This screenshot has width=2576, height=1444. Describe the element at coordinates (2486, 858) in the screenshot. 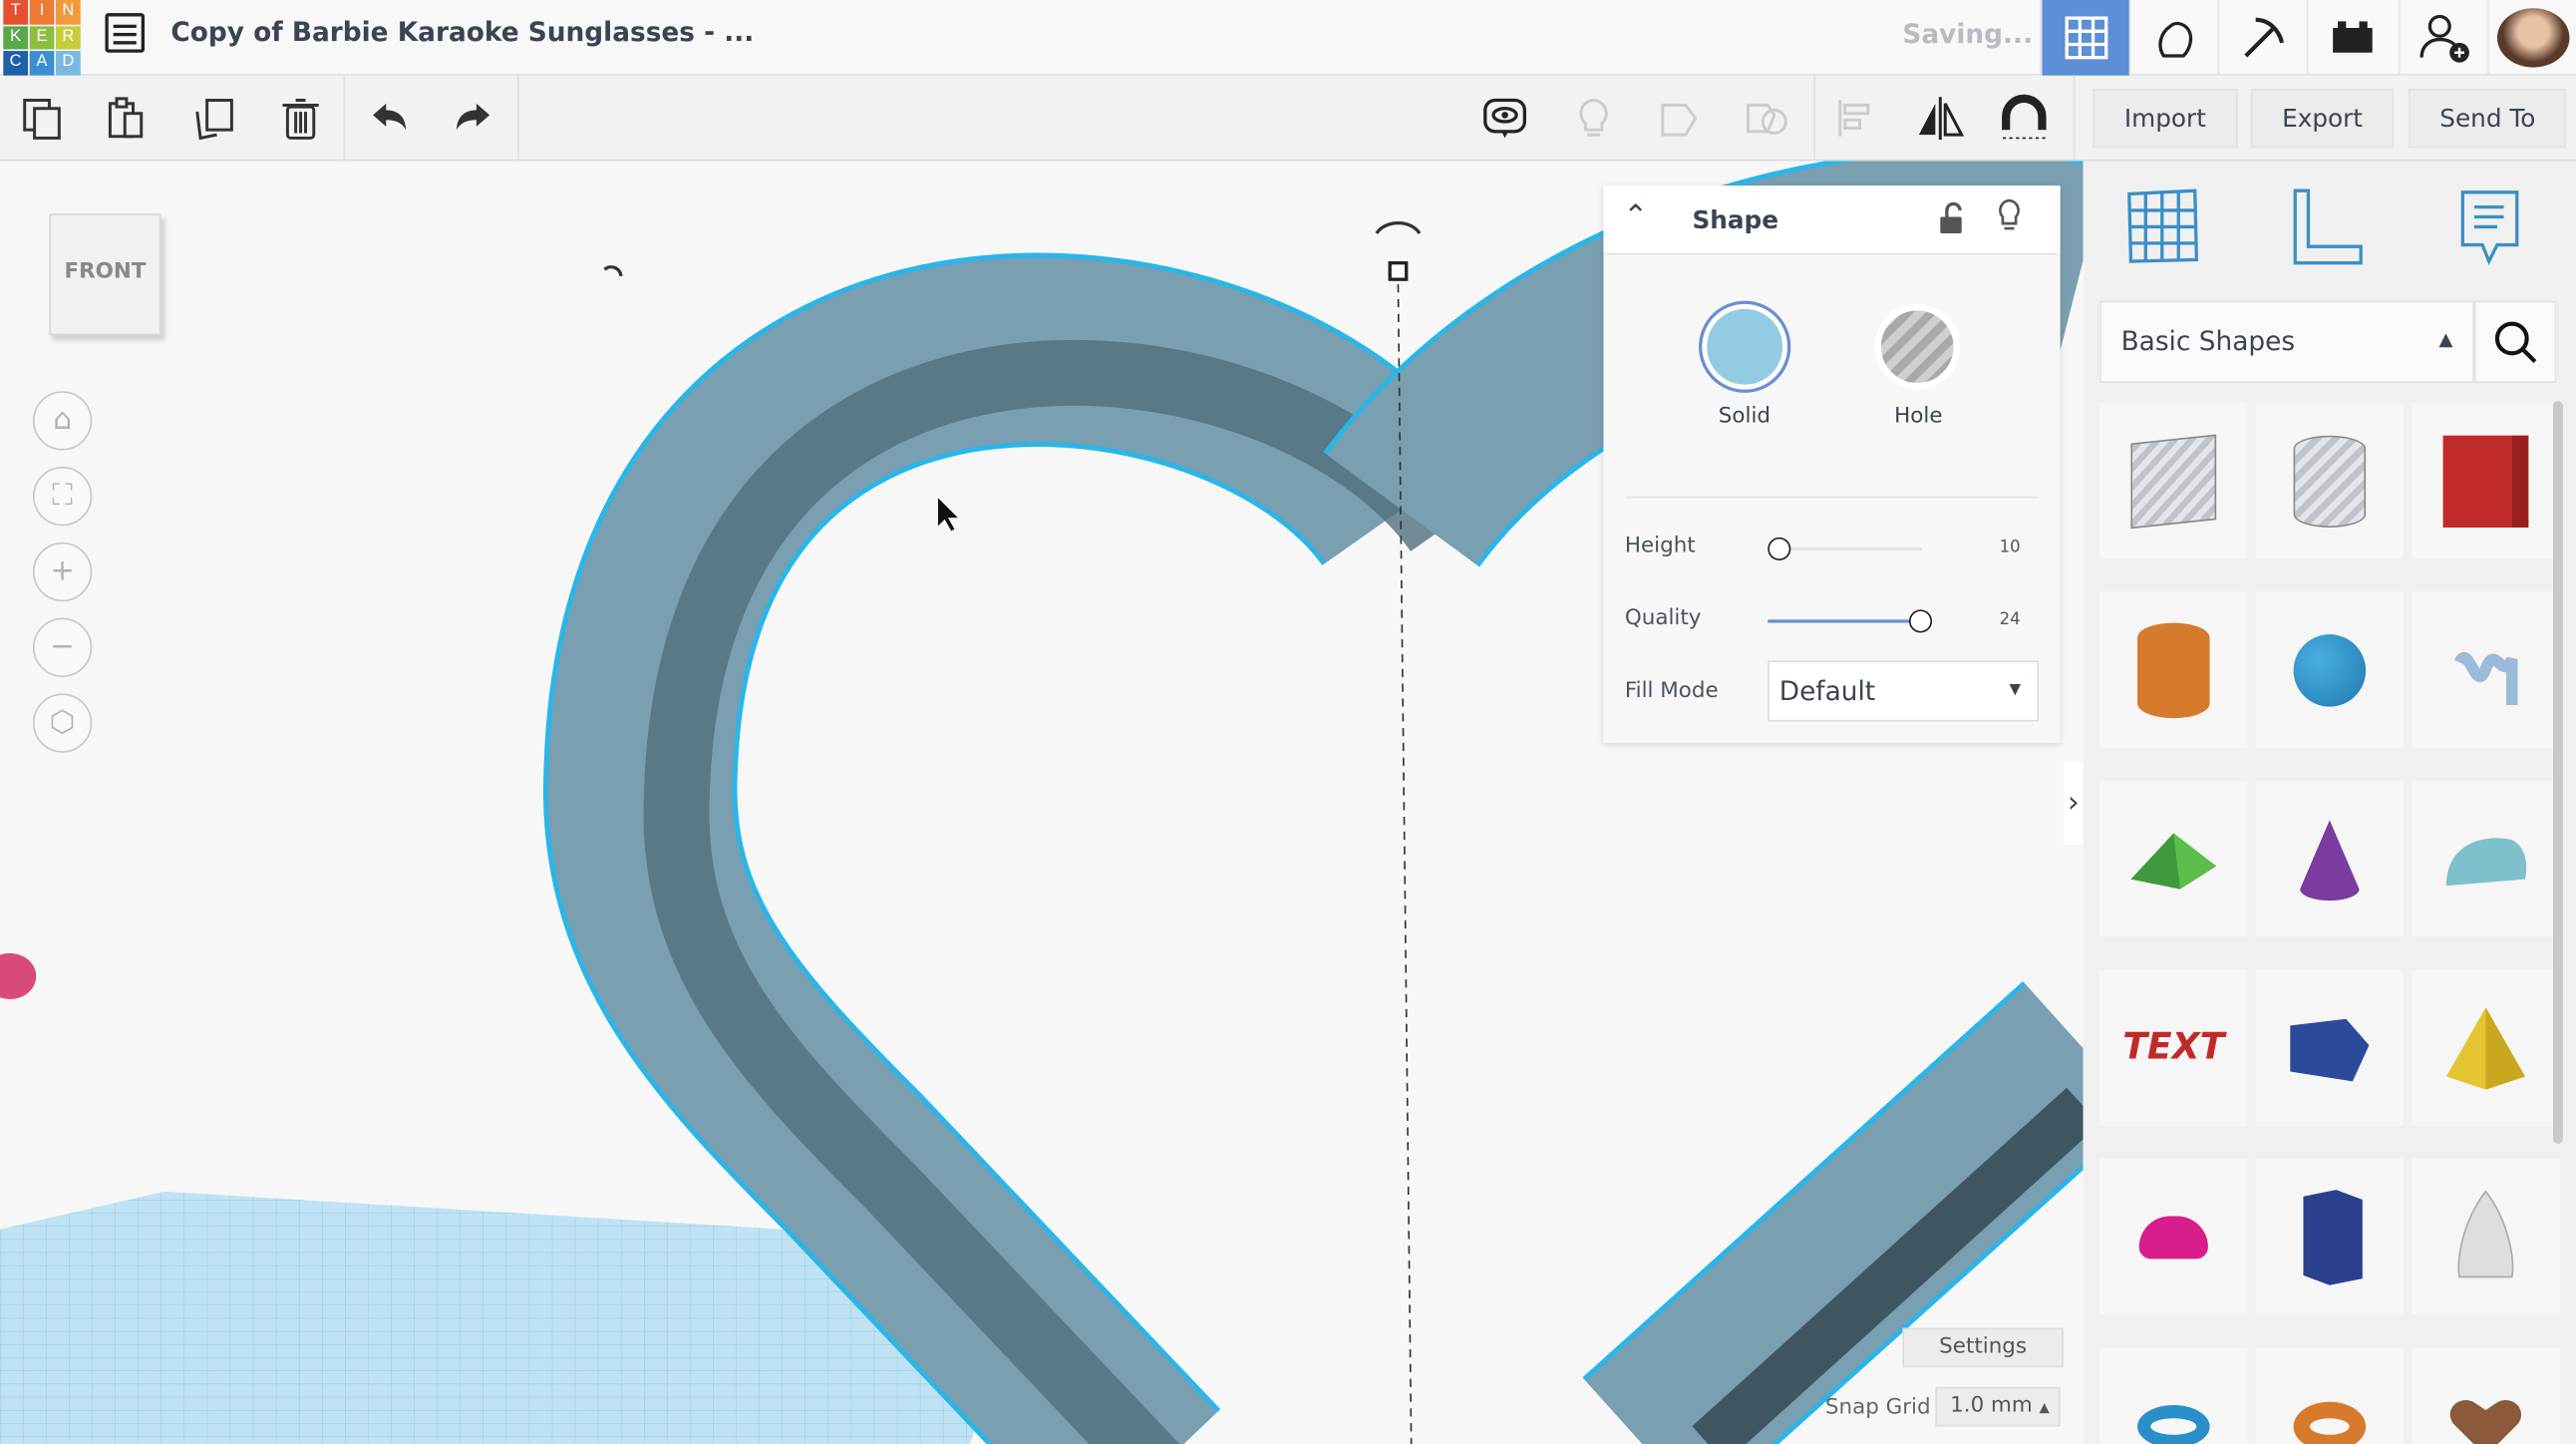

I see `shape-round-roof` at that location.